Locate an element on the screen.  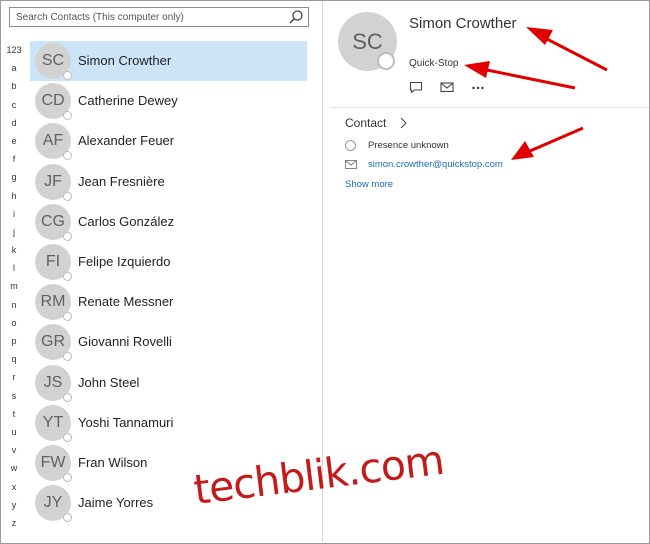
arrow-to-name is located at coordinates (567, 49).